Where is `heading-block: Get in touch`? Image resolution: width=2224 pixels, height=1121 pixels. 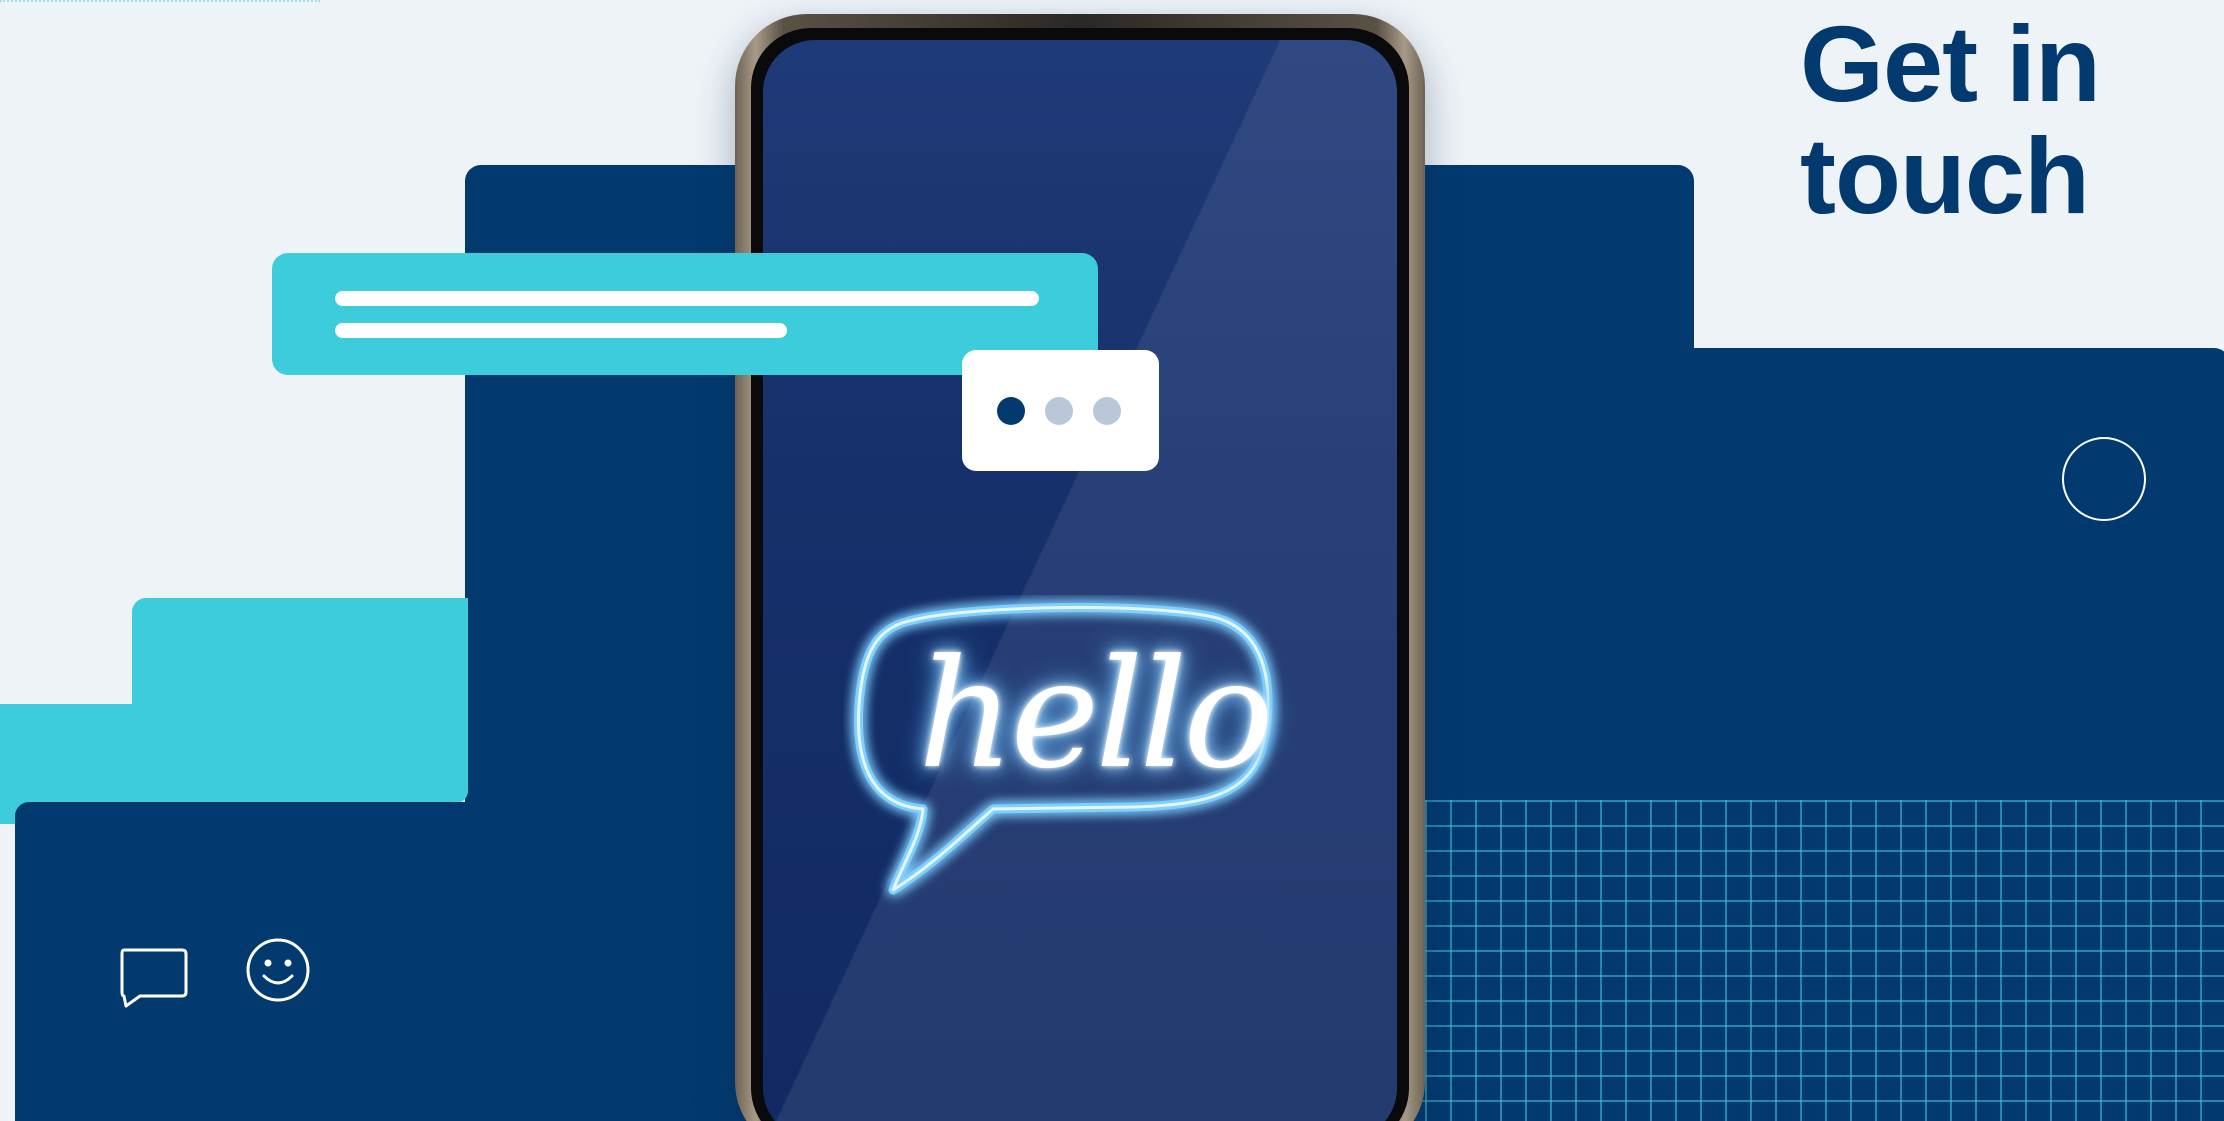
heading-block: Get in touch is located at coordinates (2000, 120).